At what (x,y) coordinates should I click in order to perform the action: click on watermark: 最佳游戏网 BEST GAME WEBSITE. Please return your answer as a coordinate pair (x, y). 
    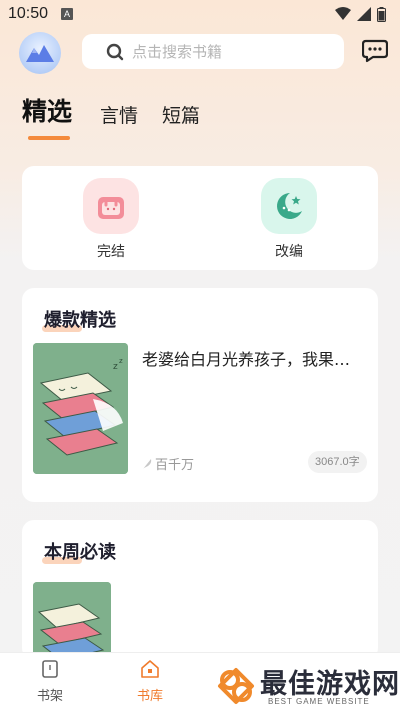
    Looking at the image, I should click on (306, 686).